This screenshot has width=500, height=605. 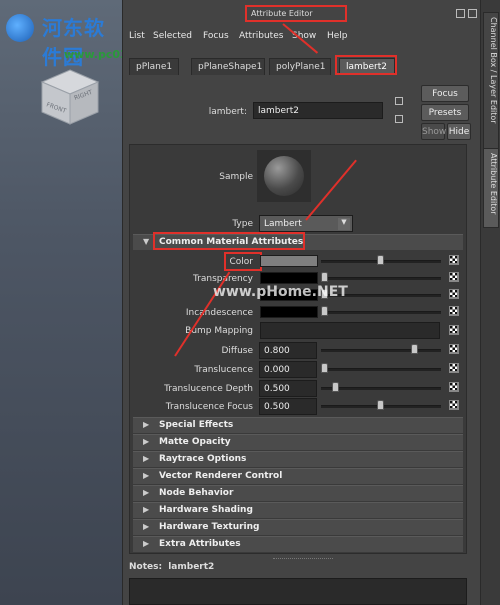 I want to click on menu-help: Help, so click(x=337, y=36).